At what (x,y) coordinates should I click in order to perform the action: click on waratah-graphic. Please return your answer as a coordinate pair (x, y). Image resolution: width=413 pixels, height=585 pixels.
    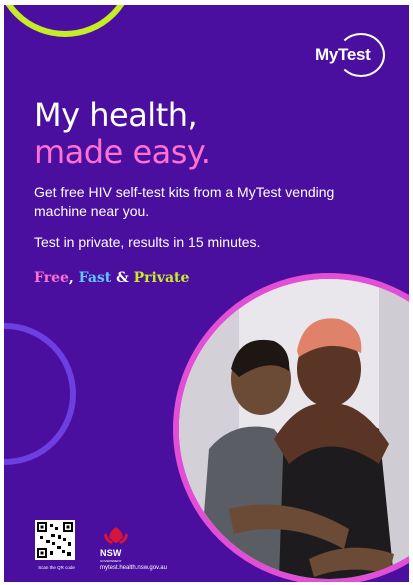
    Looking at the image, I should click on (116, 535).